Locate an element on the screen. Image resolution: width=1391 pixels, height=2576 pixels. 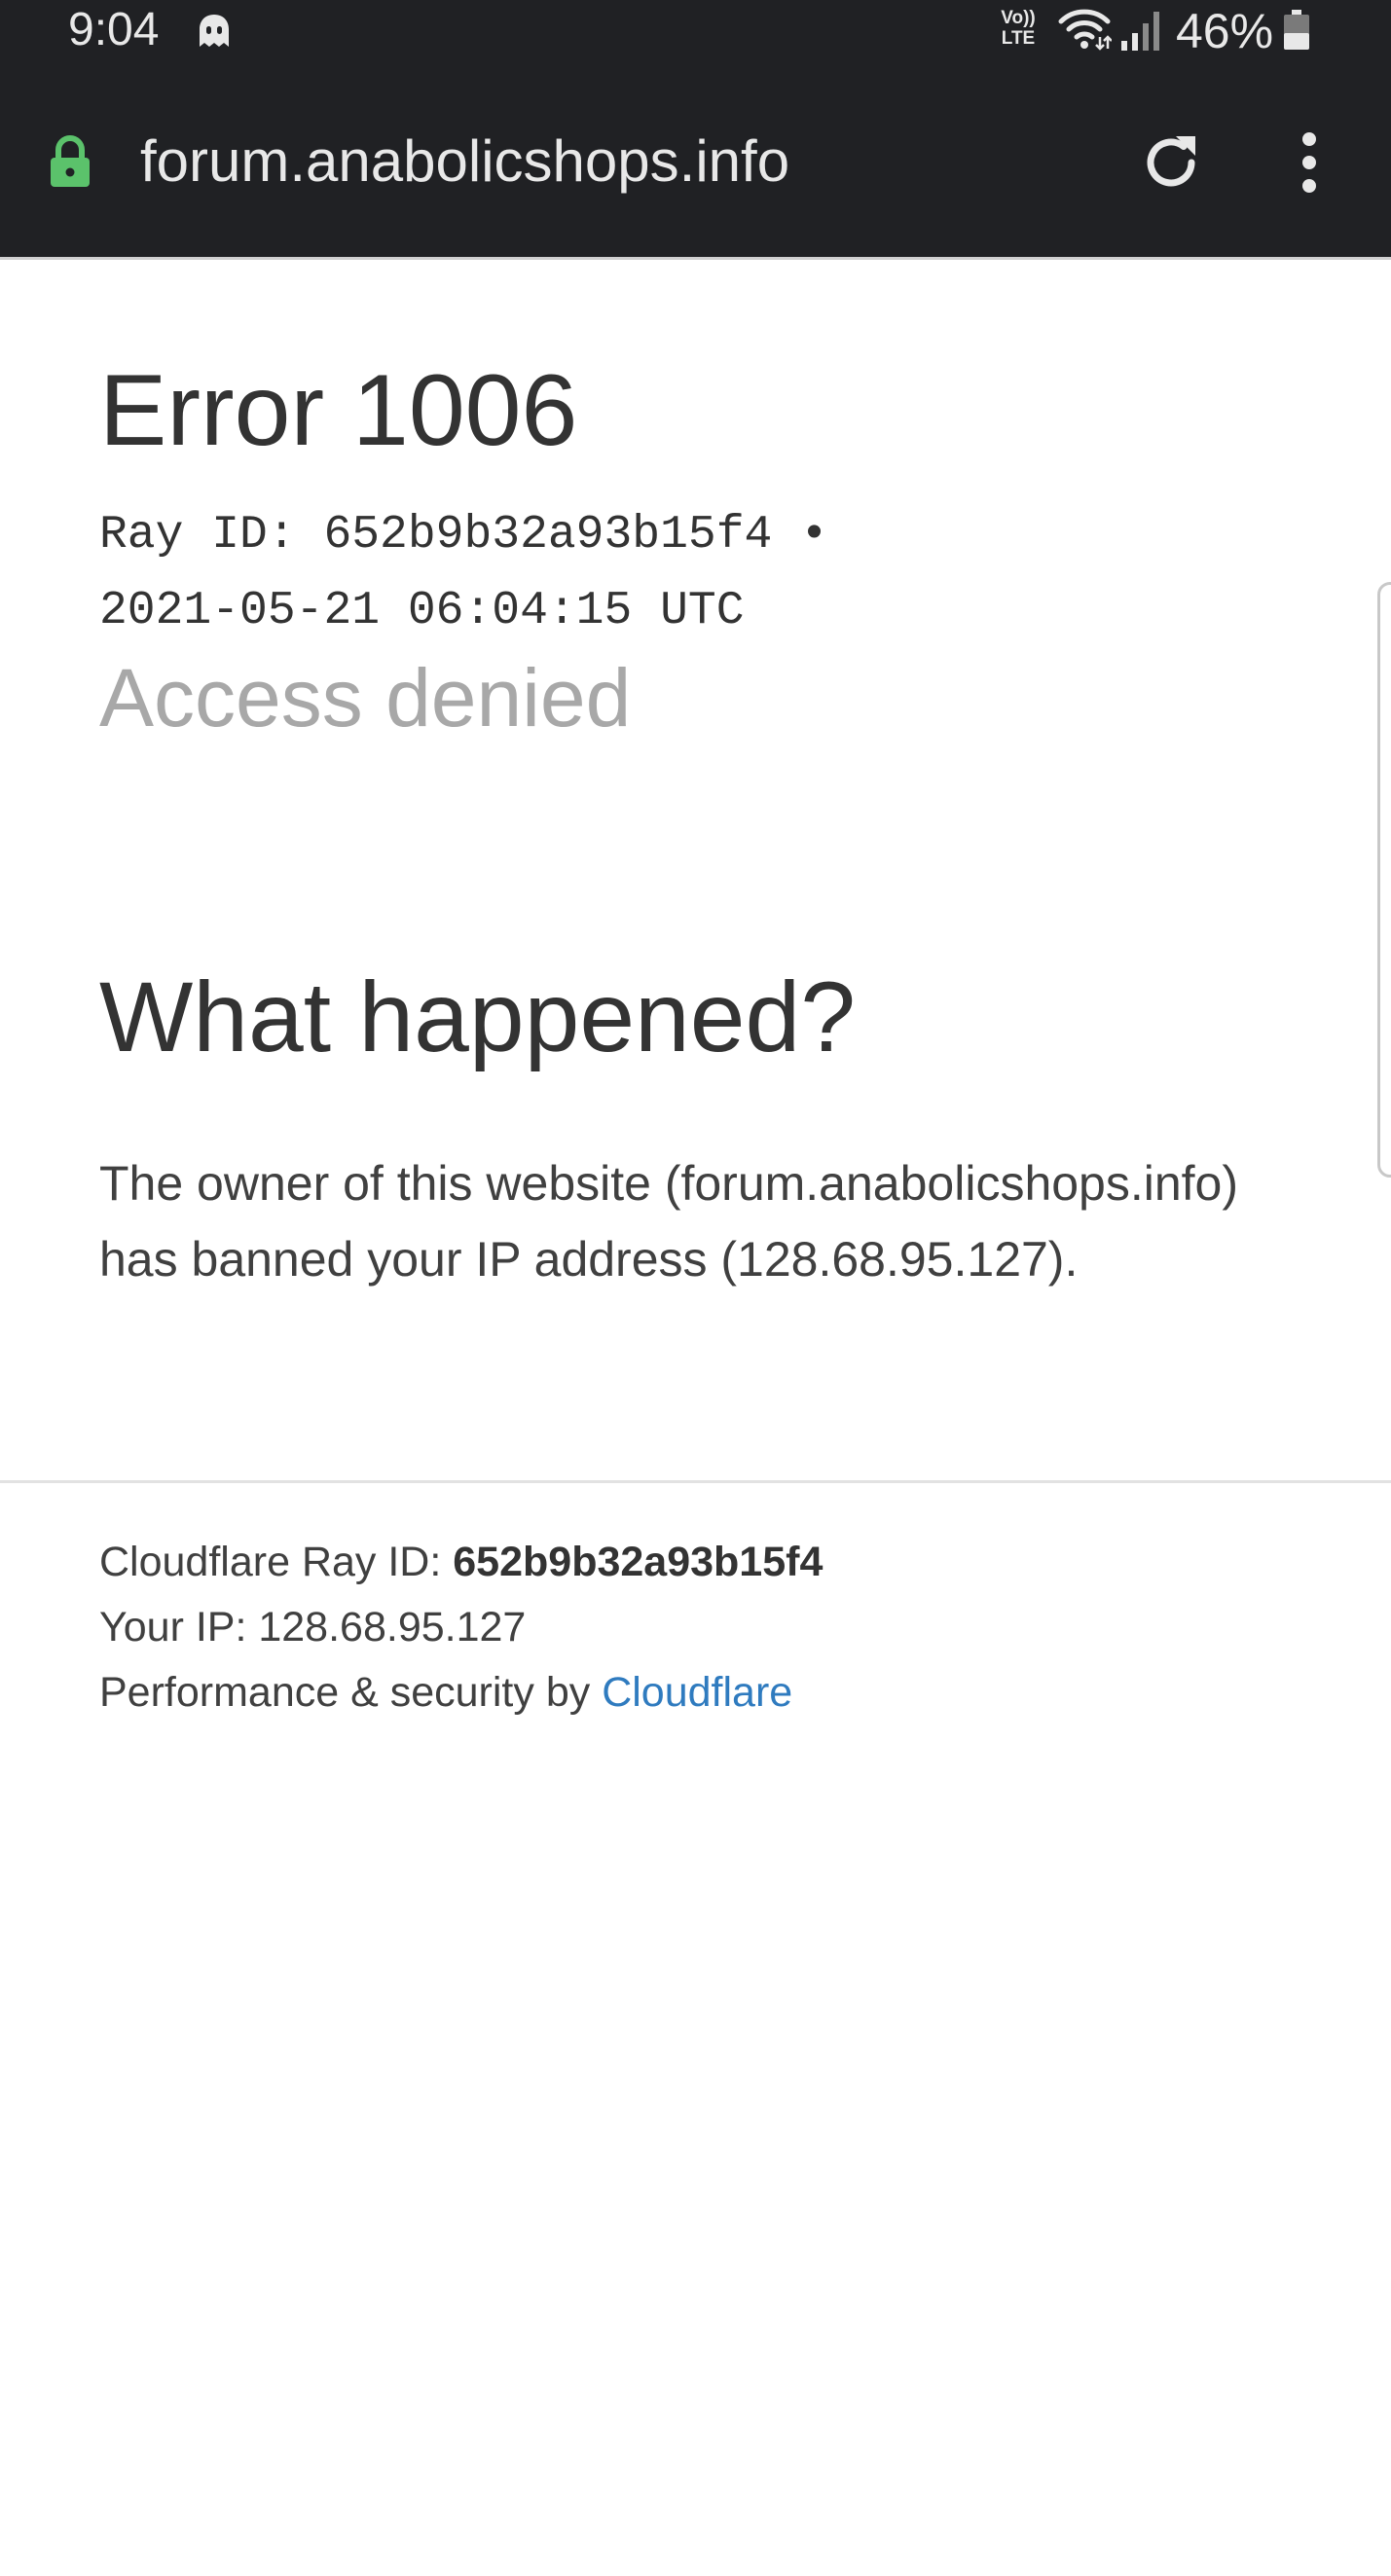
status-bar: 9:04 Vo)) LTE 46% is located at coordinates (695, 30).